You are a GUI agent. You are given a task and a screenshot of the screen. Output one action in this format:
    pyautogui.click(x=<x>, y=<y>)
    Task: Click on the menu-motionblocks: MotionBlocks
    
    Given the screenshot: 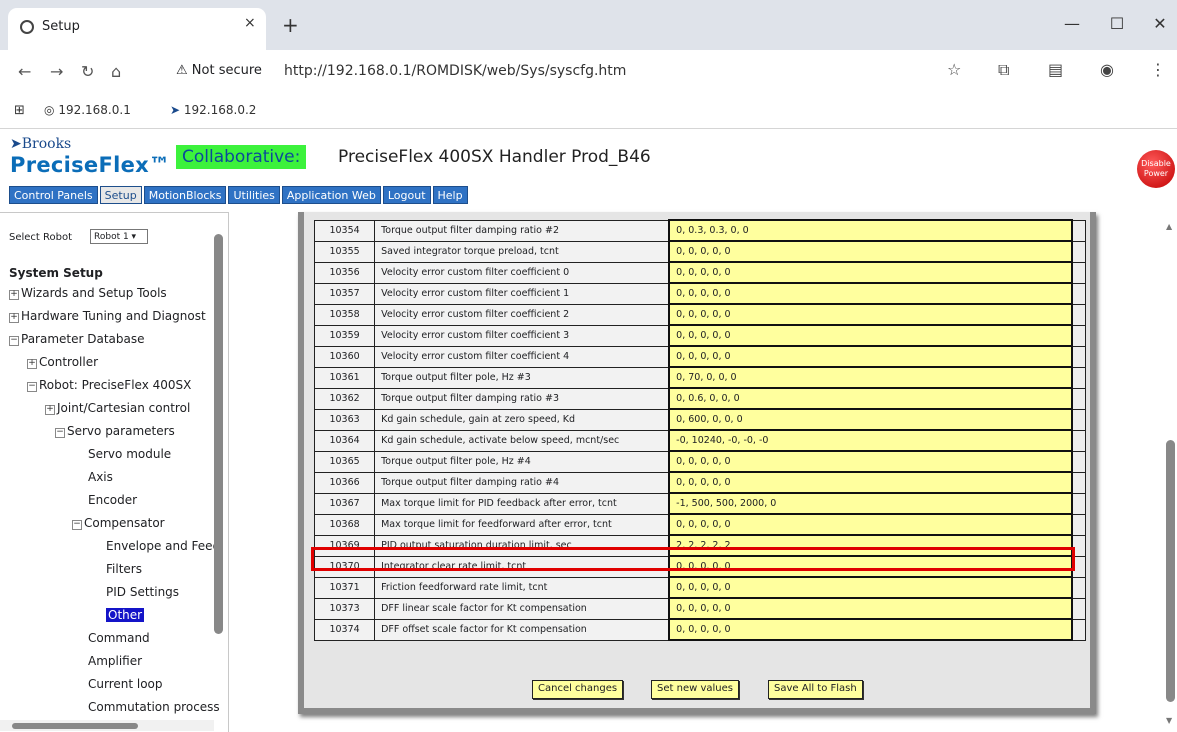 What is the action you would take?
    pyautogui.click(x=185, y=195)
    